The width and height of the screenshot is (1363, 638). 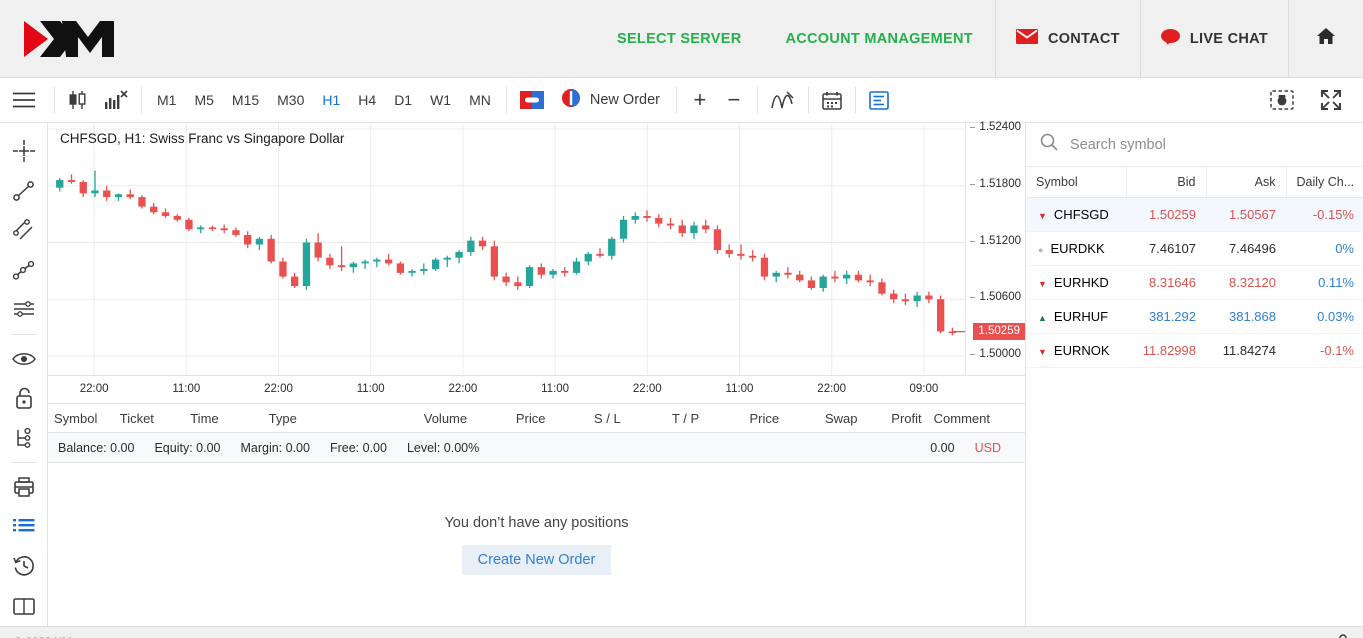 I want to click on mw-symbol-cell: ▼ EURNOK, so click(x=1076, y=350).